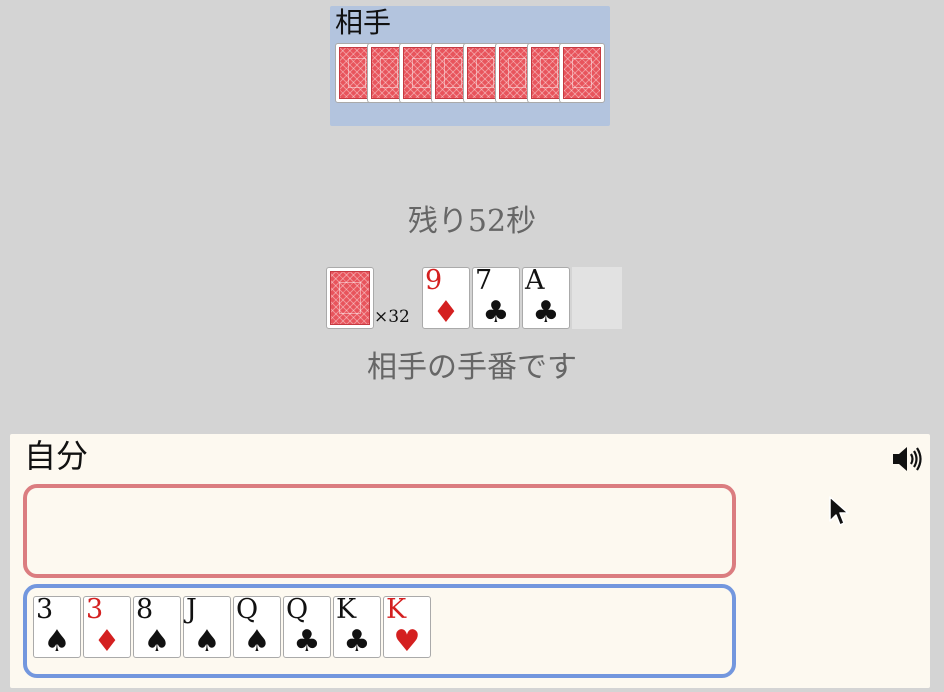 The height and width of the screenshot is (692, 944). I want to click on hand-card: K ♥, so click(407, 626).